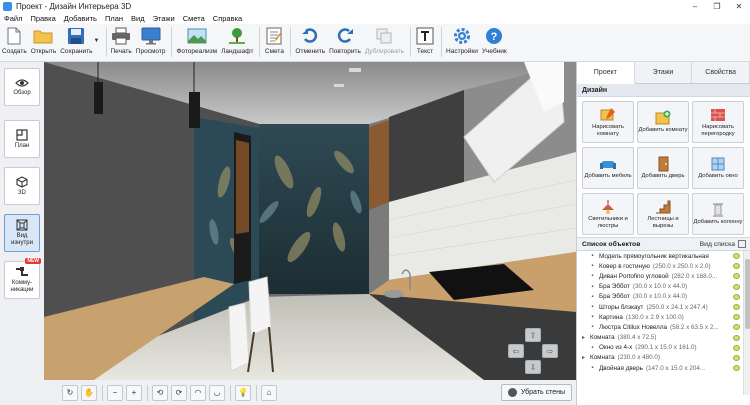 This screenshot has height=405, width=750. Describe the element at coordinates (718, 214) in the screenshot. I see `add-column-button: Добавить колонну` at that location.